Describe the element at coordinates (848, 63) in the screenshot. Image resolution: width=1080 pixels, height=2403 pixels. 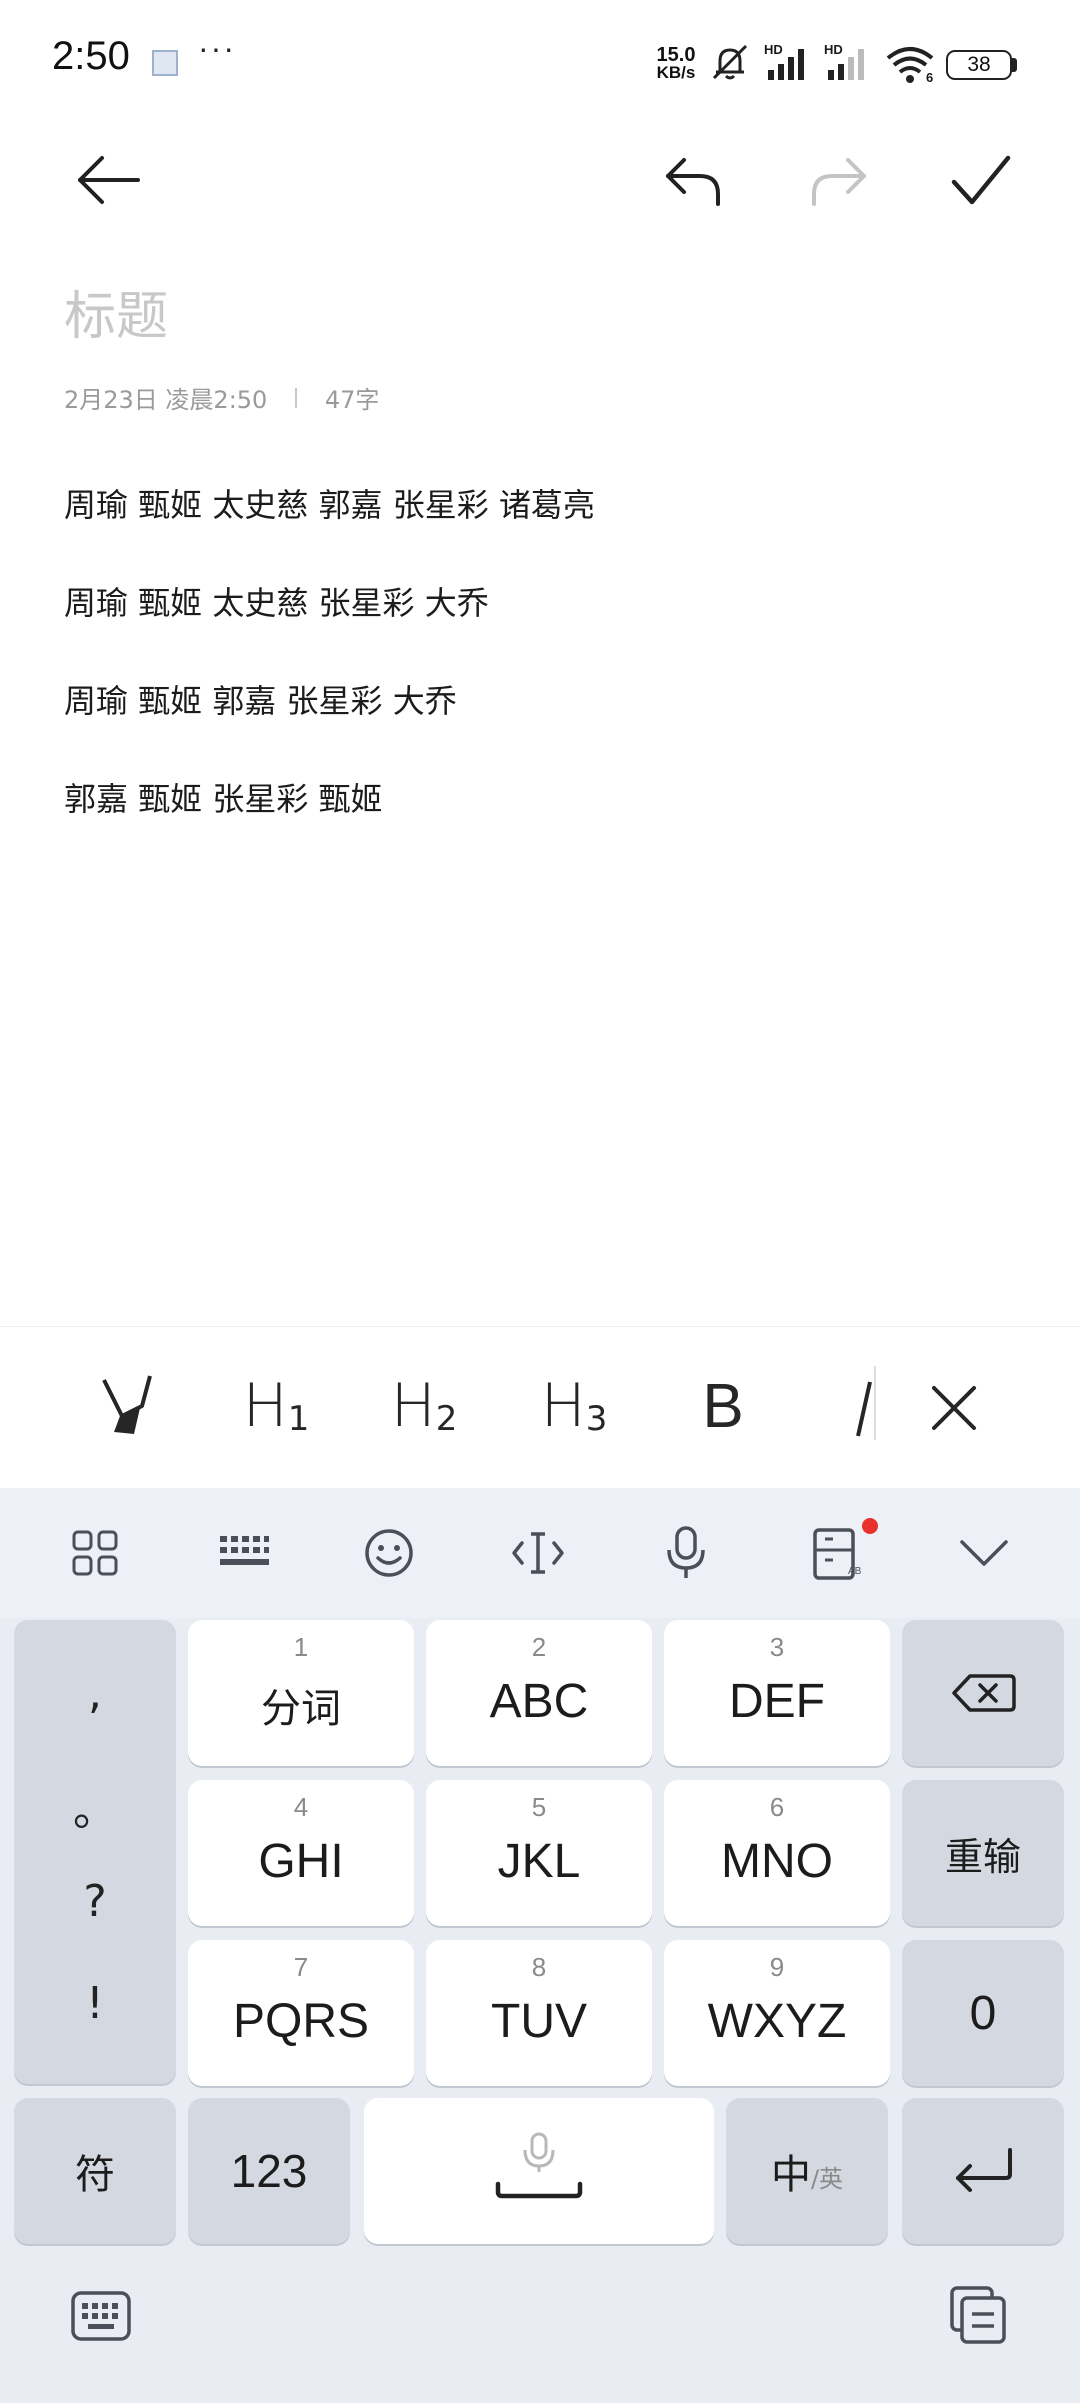
I see `cellular-signal-2-icon: HD` at that location.